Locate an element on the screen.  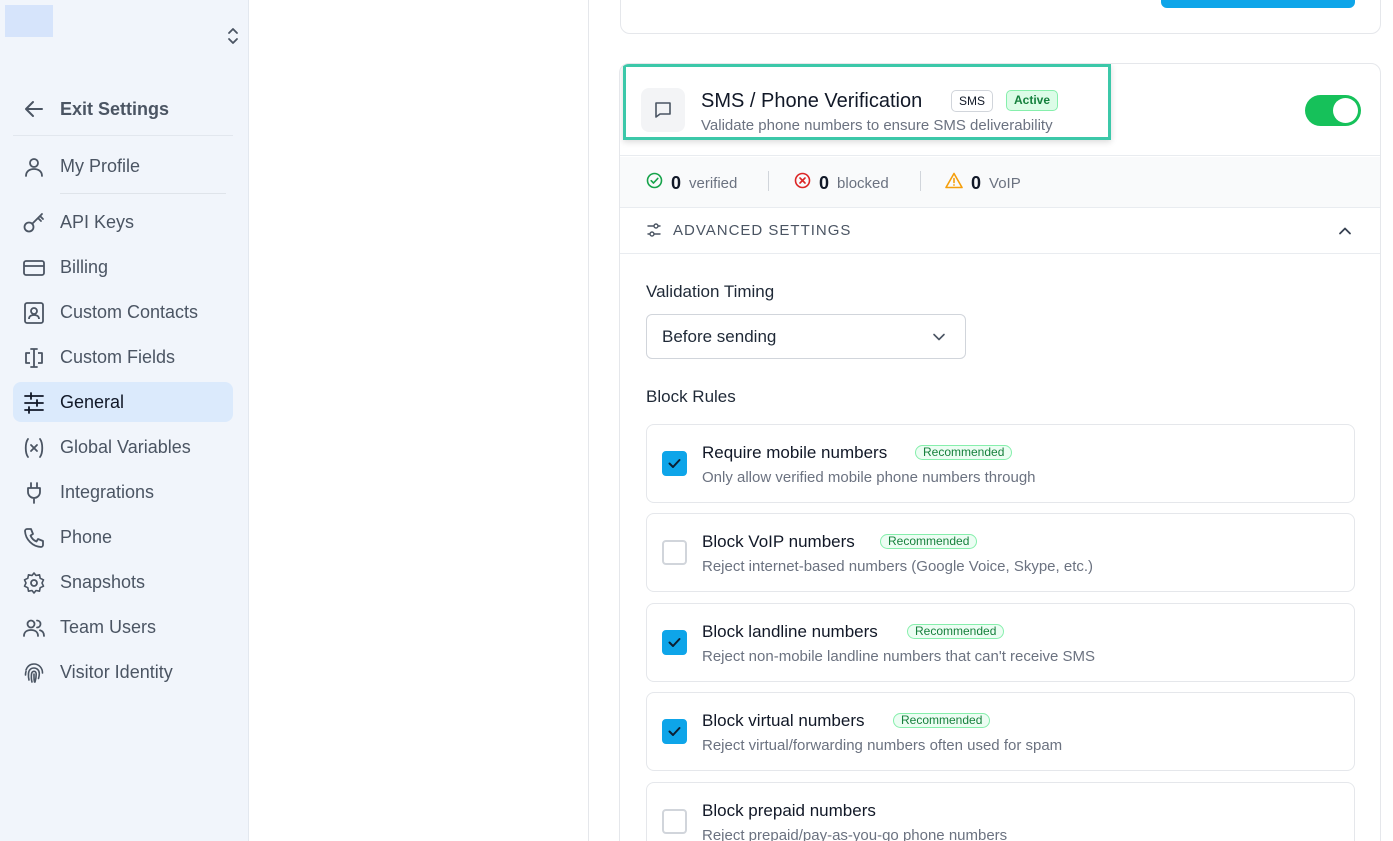
advanced-settings-toggle: ADVANCED SETTINGS is located at coordinates (1000, 231).